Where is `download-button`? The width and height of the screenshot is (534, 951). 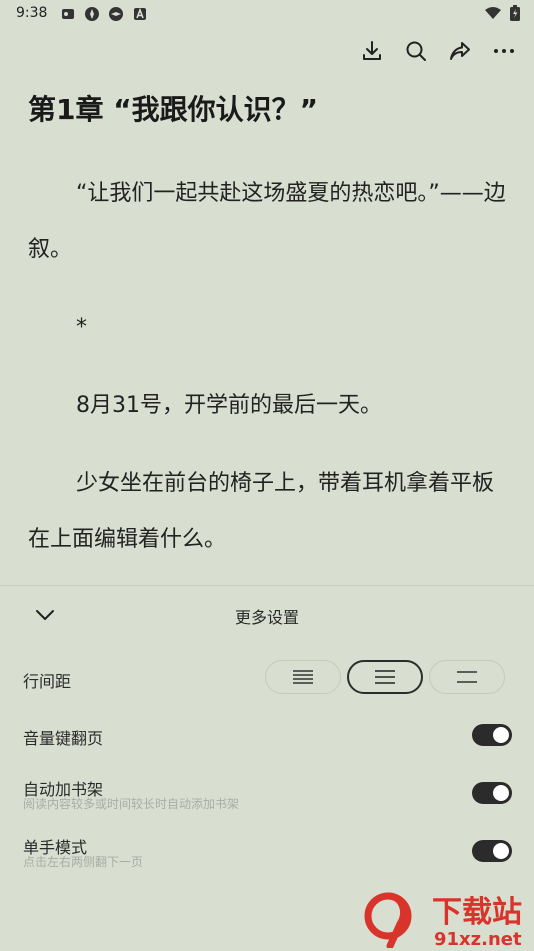
download-button is located at coordinates (372, 51).